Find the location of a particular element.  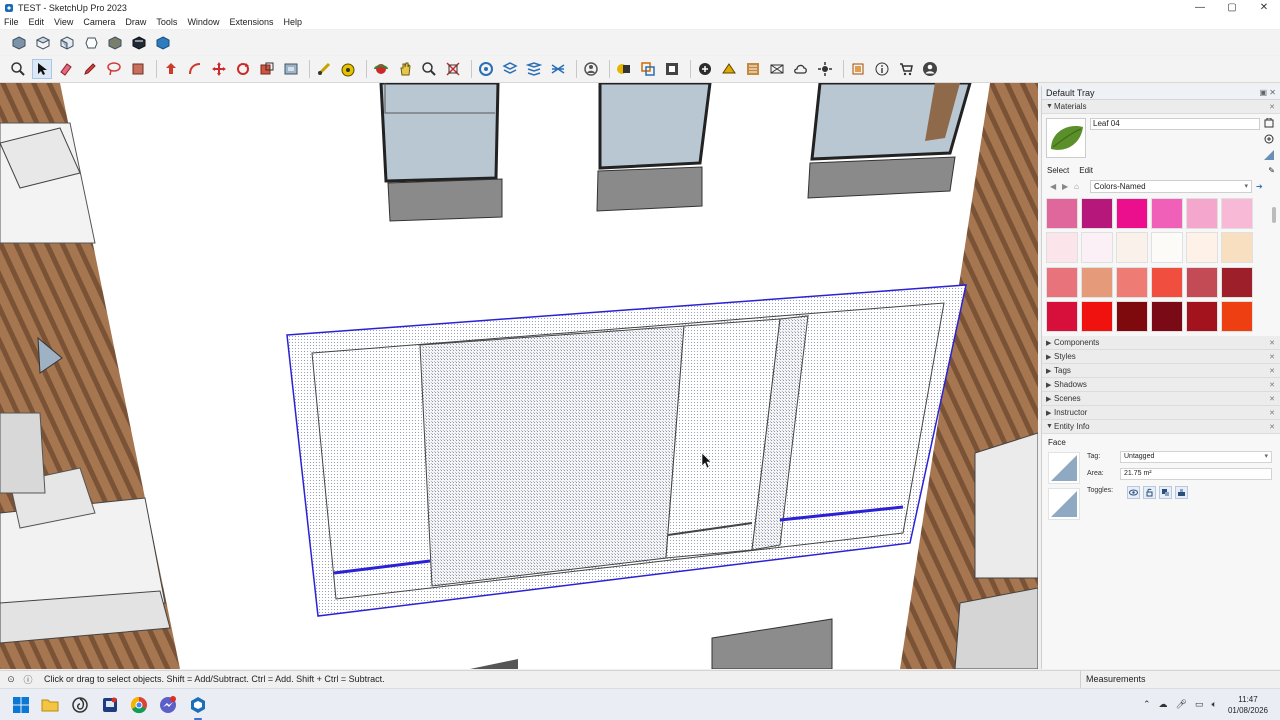

pencil-icon is located at coordinates (90, 69).